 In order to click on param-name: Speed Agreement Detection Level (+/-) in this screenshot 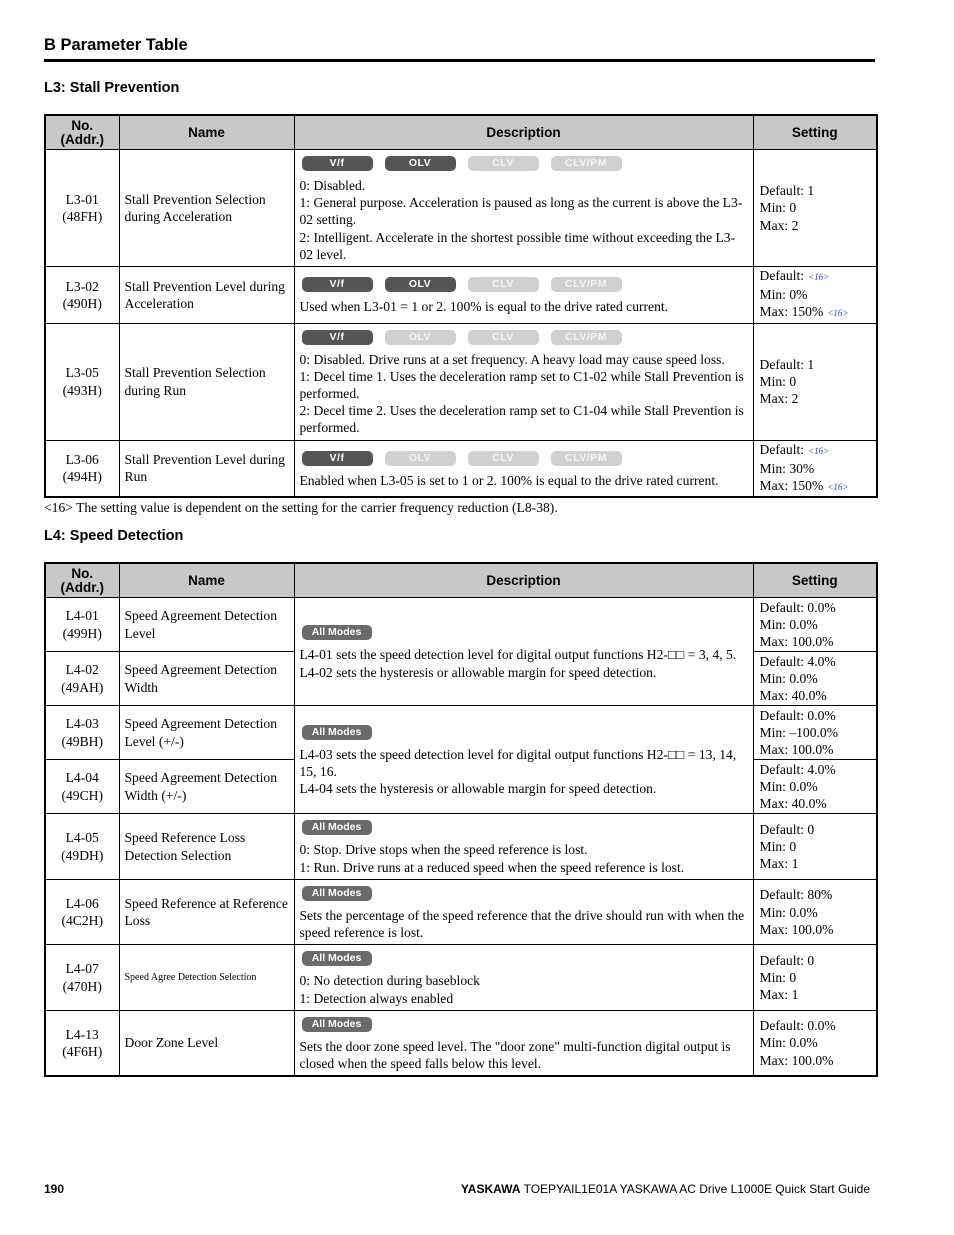, I will do `click(206, 732)`.